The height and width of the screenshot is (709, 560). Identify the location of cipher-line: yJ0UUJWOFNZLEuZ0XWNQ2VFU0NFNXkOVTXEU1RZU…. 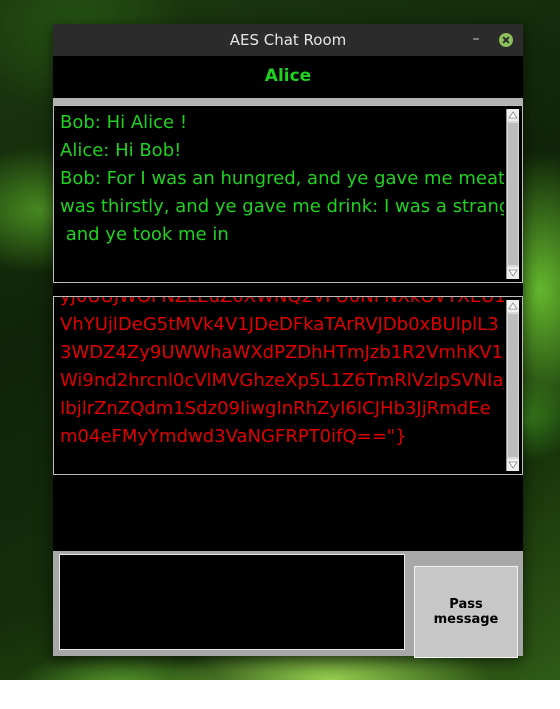
(282, 301).